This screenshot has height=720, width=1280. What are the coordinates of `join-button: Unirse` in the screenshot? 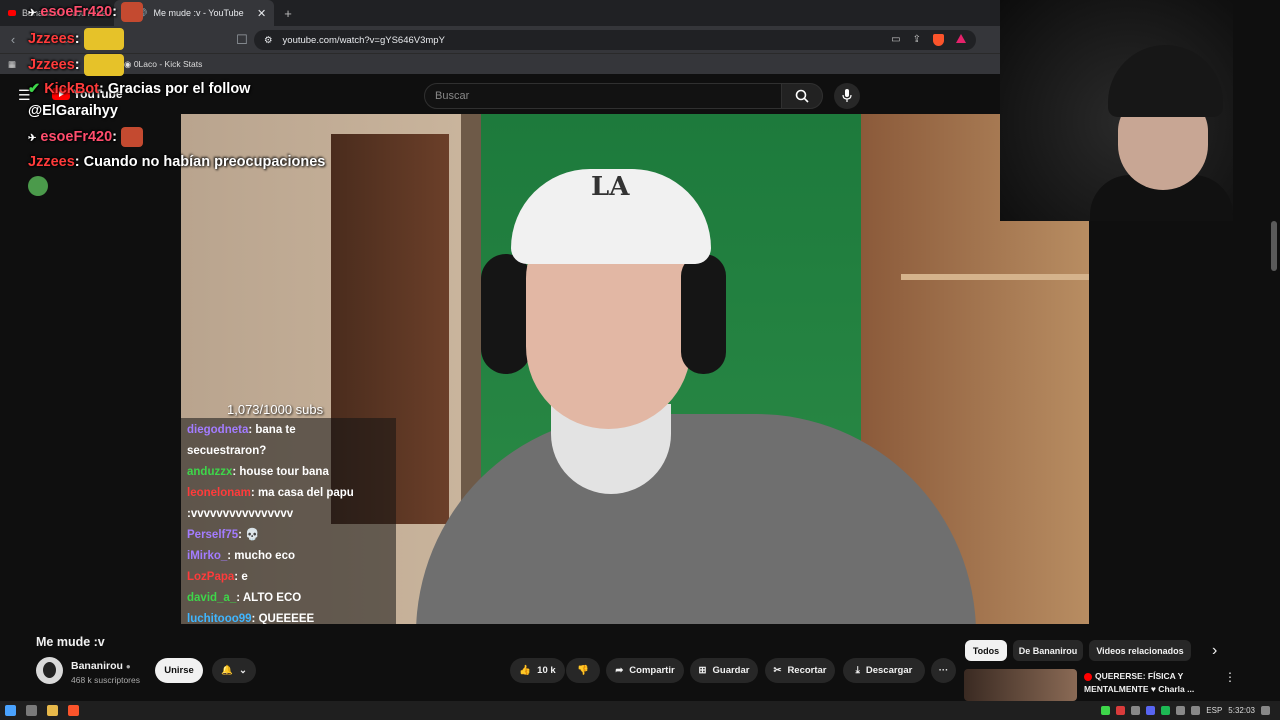 It's located at (179, 670).